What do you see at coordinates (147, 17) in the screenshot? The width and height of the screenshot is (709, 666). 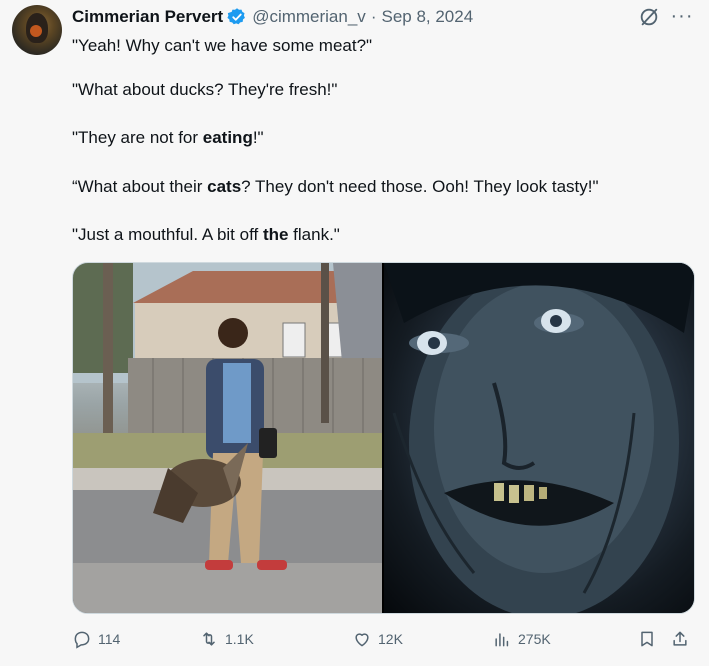 I see `author-name: Cimmerian Pervert` at bounding box center [147, 17].